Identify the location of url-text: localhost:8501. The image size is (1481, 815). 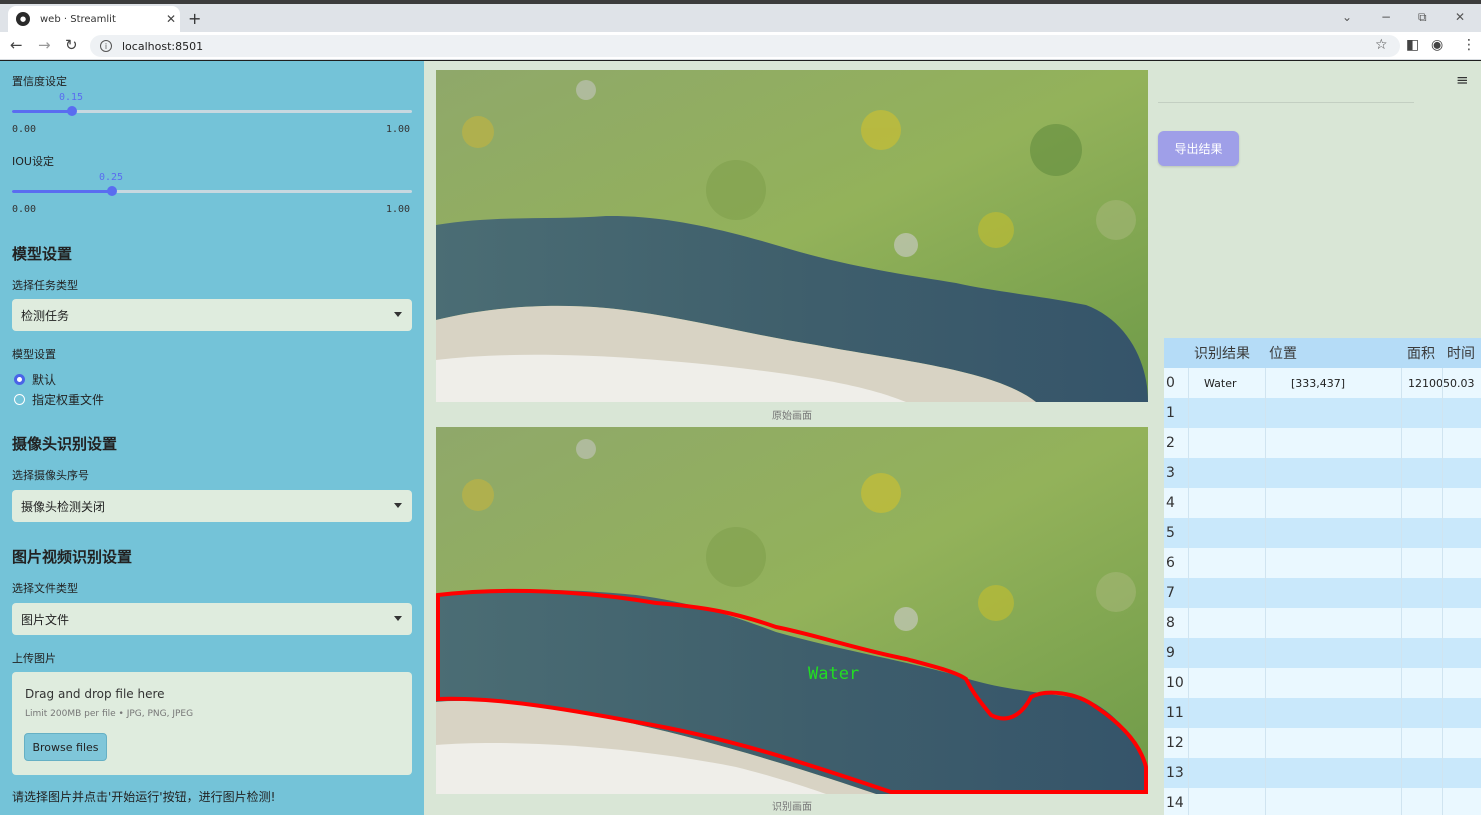
(162, 46).